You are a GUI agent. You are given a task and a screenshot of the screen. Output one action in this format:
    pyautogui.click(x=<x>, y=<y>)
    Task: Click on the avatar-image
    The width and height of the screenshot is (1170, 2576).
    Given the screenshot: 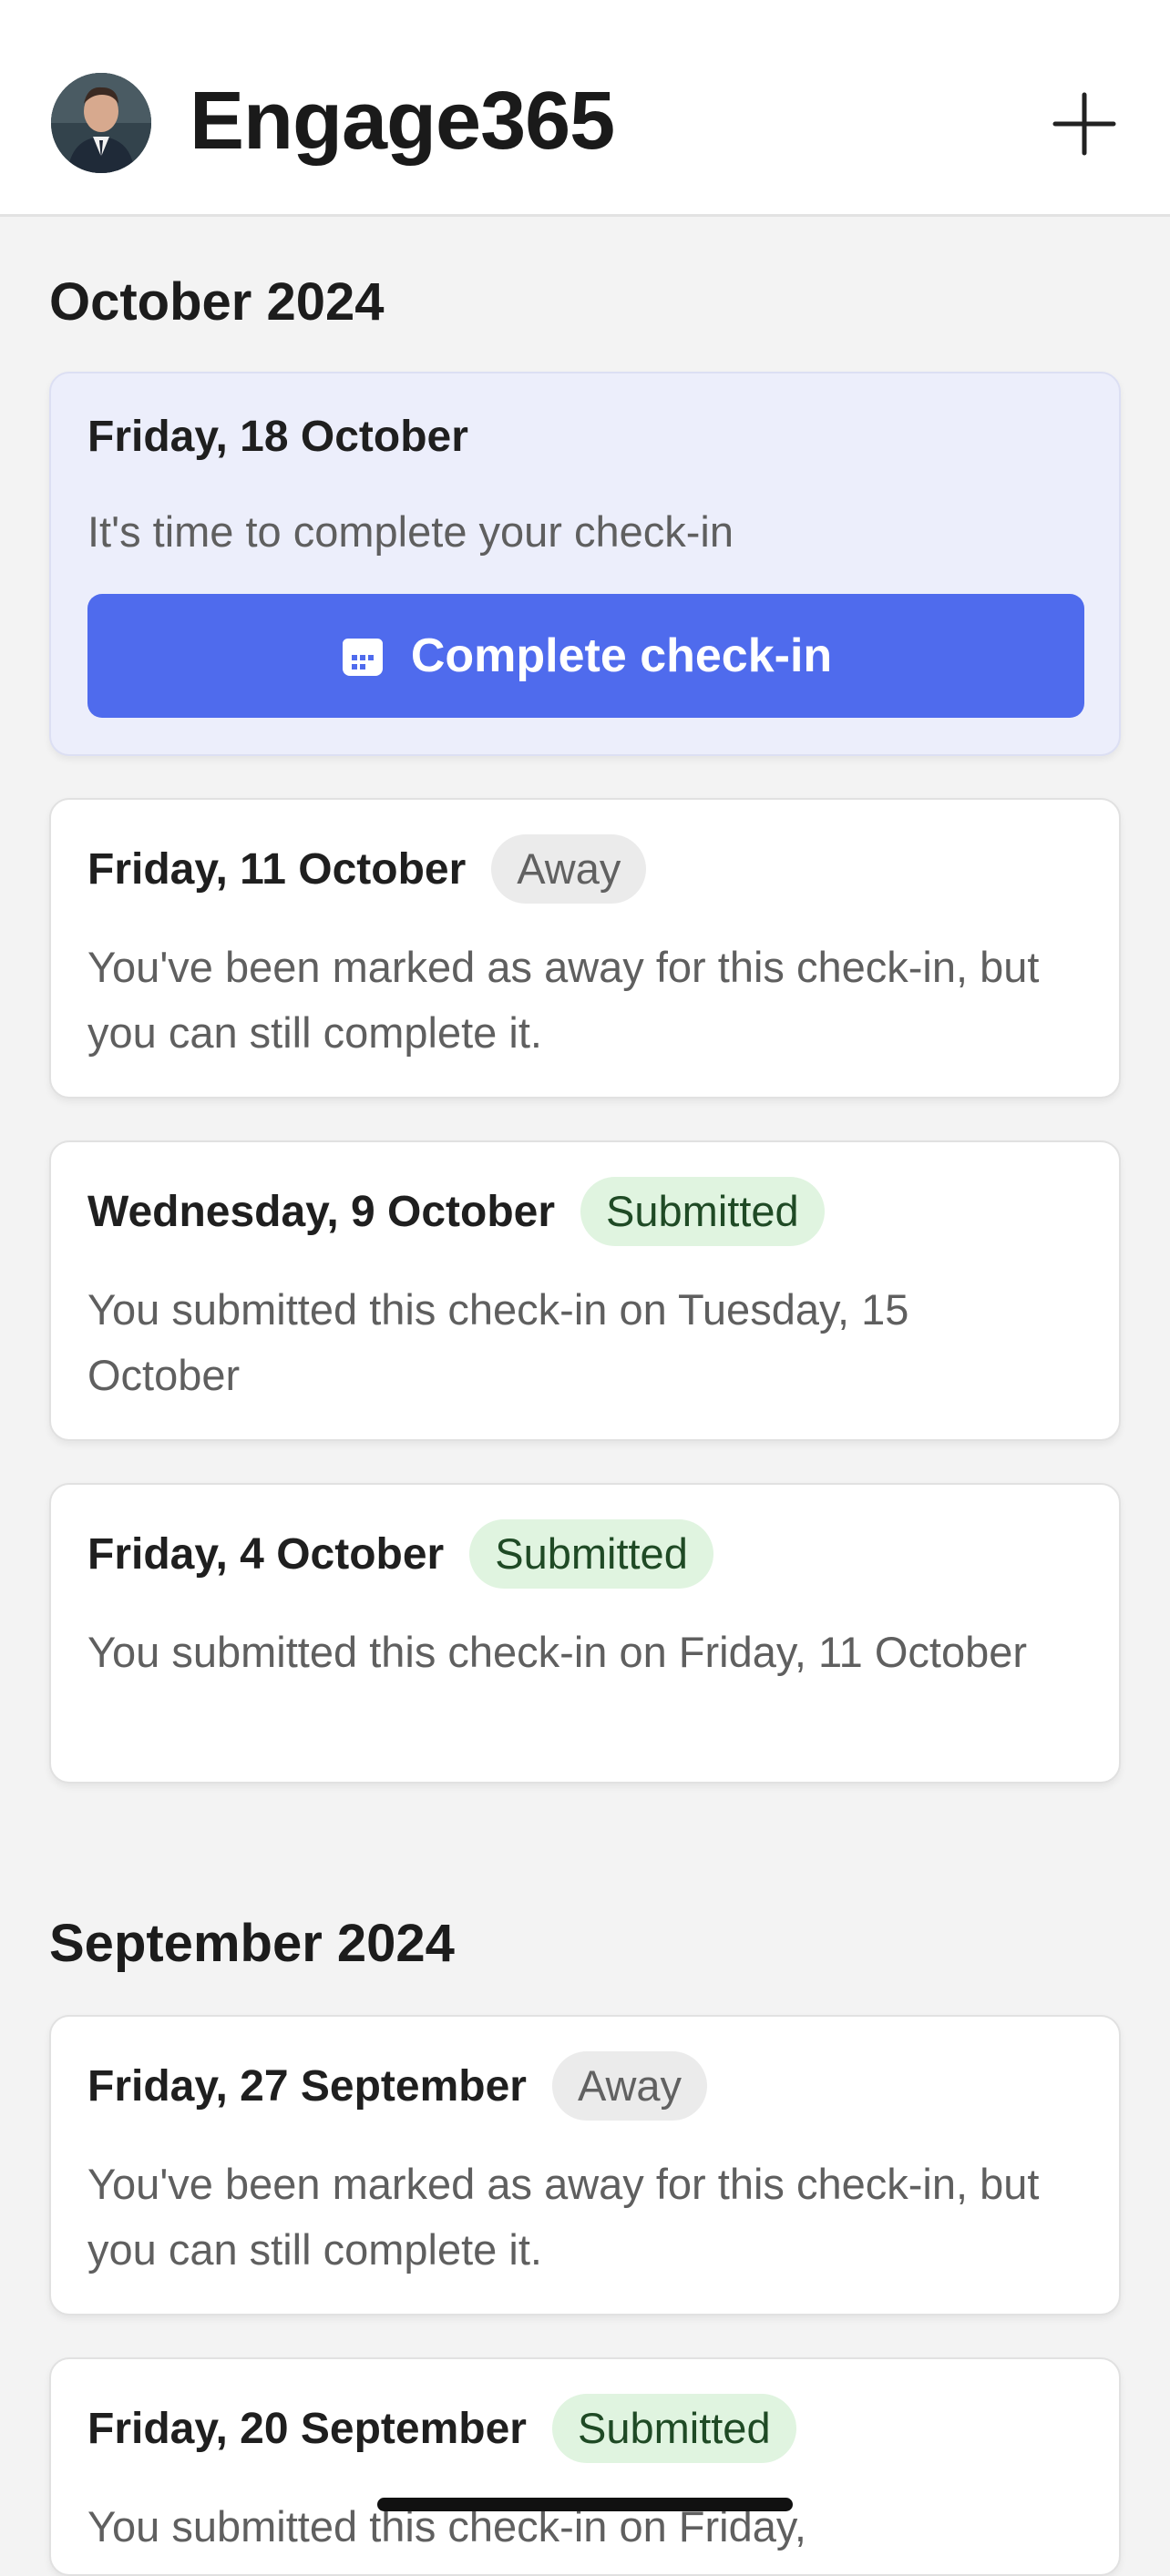 What is the action you would take?
    pyautogui.click(x=101, y=123)
    